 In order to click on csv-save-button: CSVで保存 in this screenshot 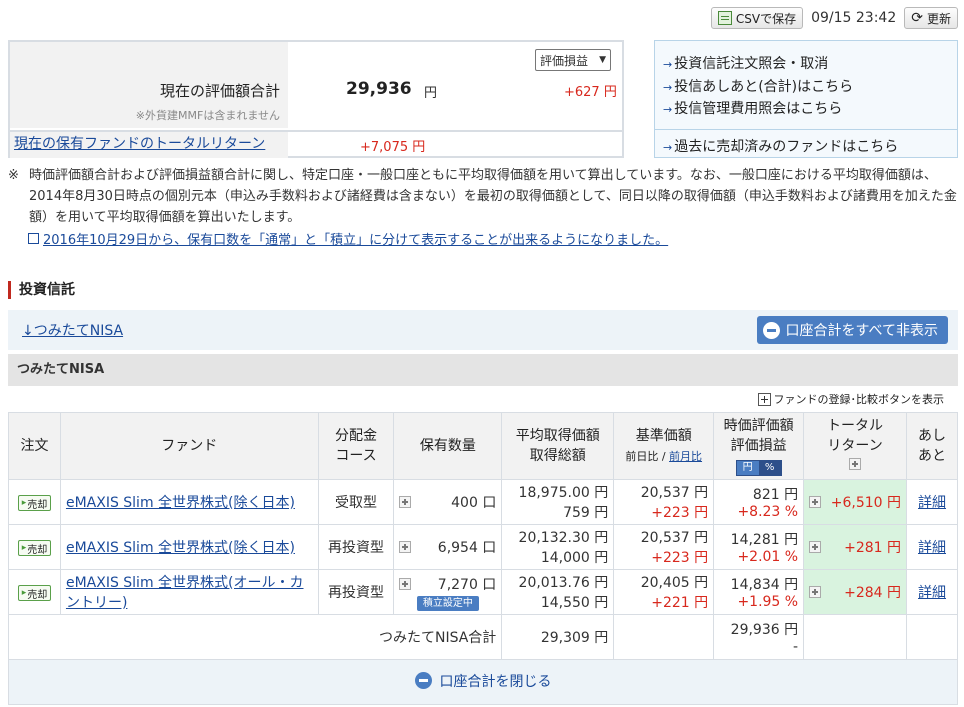, I will do `click(757, 18)`.